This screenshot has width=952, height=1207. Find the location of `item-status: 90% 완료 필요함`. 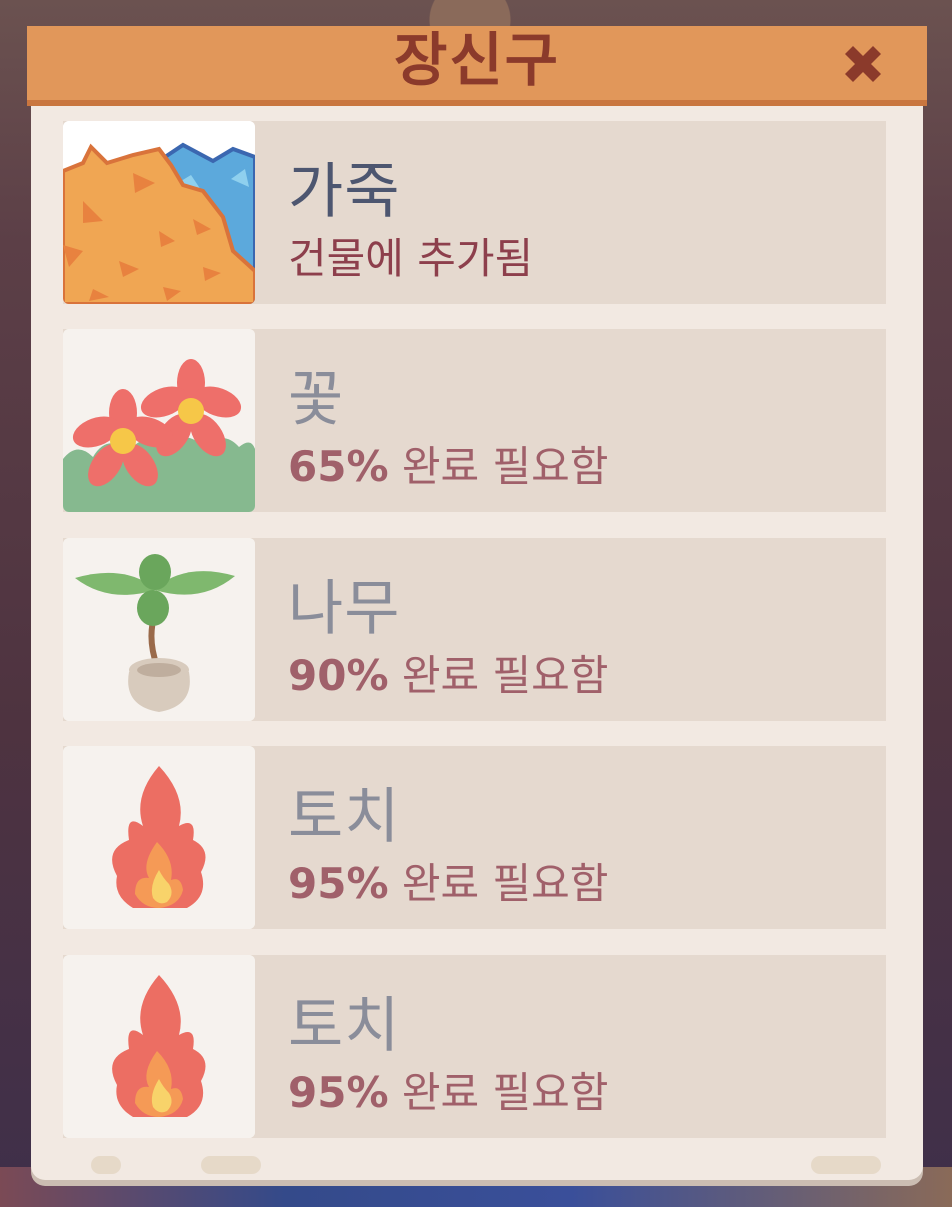

item-status: 90% 완료 필요함 is located at coordinates (448, 672).